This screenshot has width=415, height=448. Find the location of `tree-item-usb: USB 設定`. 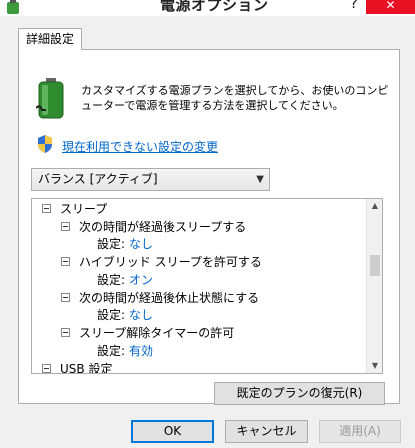

tree-item-usb: USB 設定 is located at coordinates (77, 367).